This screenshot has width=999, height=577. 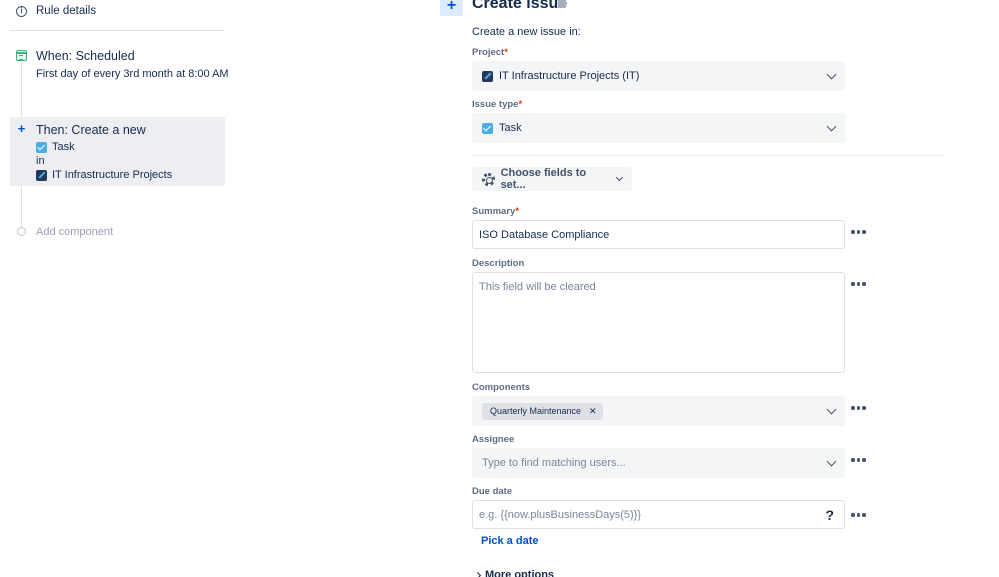 I want to click on action-connector: in, so click(x=40, y=161).